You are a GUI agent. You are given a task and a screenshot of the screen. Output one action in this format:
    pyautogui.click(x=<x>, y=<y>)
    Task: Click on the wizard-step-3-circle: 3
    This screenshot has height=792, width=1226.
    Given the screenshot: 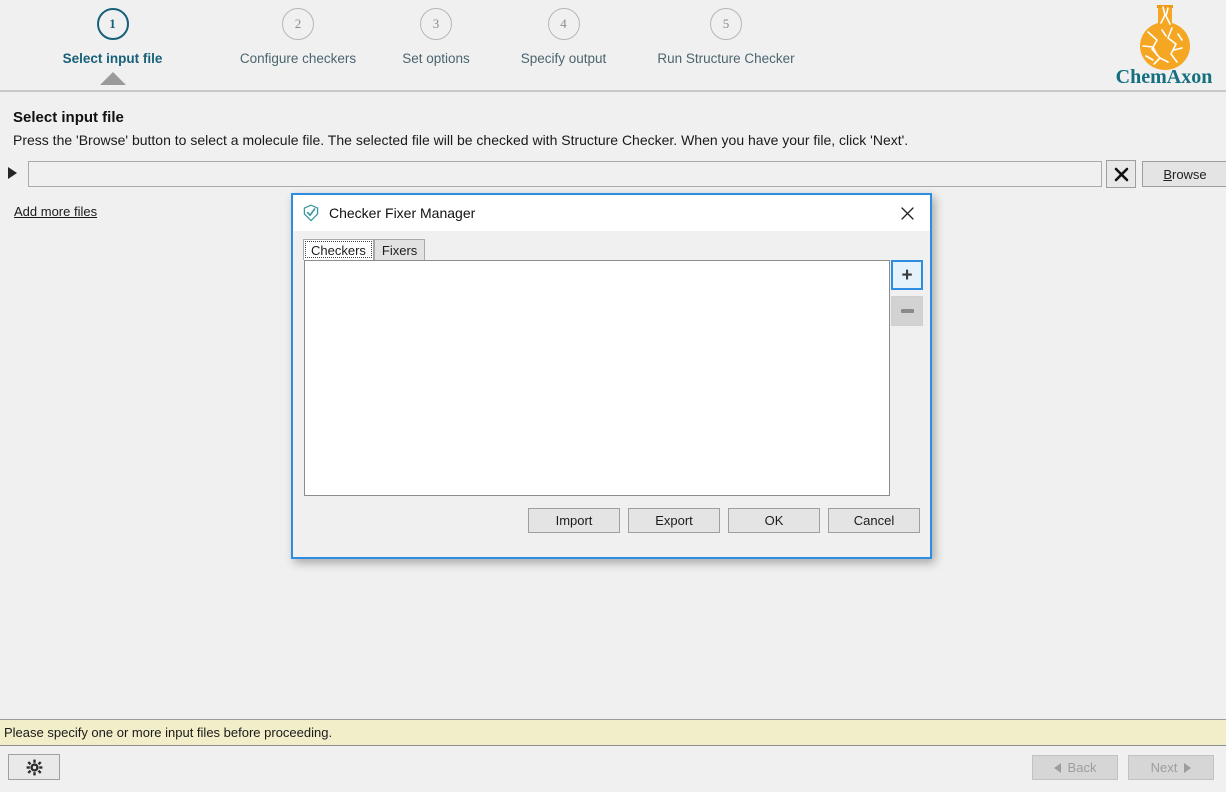 What is the action you would take?
    pyautogui.click(x=436, y=24)
    